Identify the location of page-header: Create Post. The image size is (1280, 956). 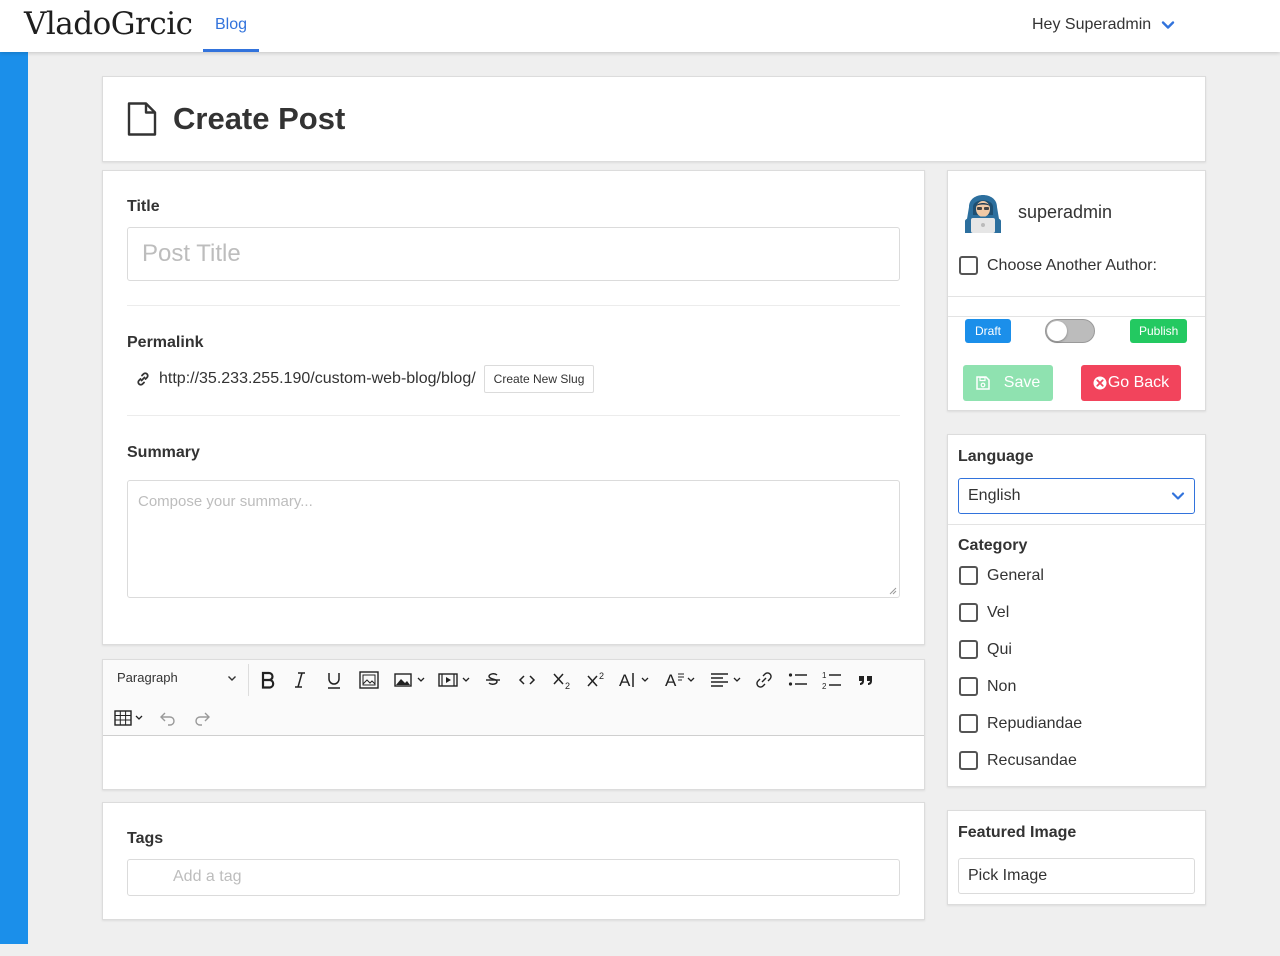
(654, 119).